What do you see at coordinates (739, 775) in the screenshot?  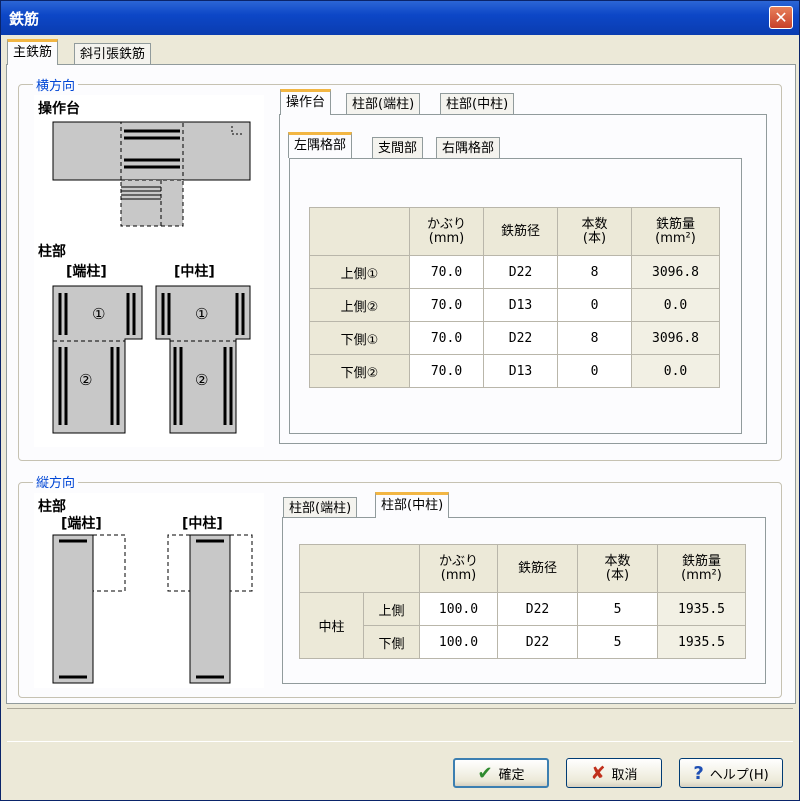 I see `help-button-label: ヘルプ(H)` at bounding box center [739, 775].